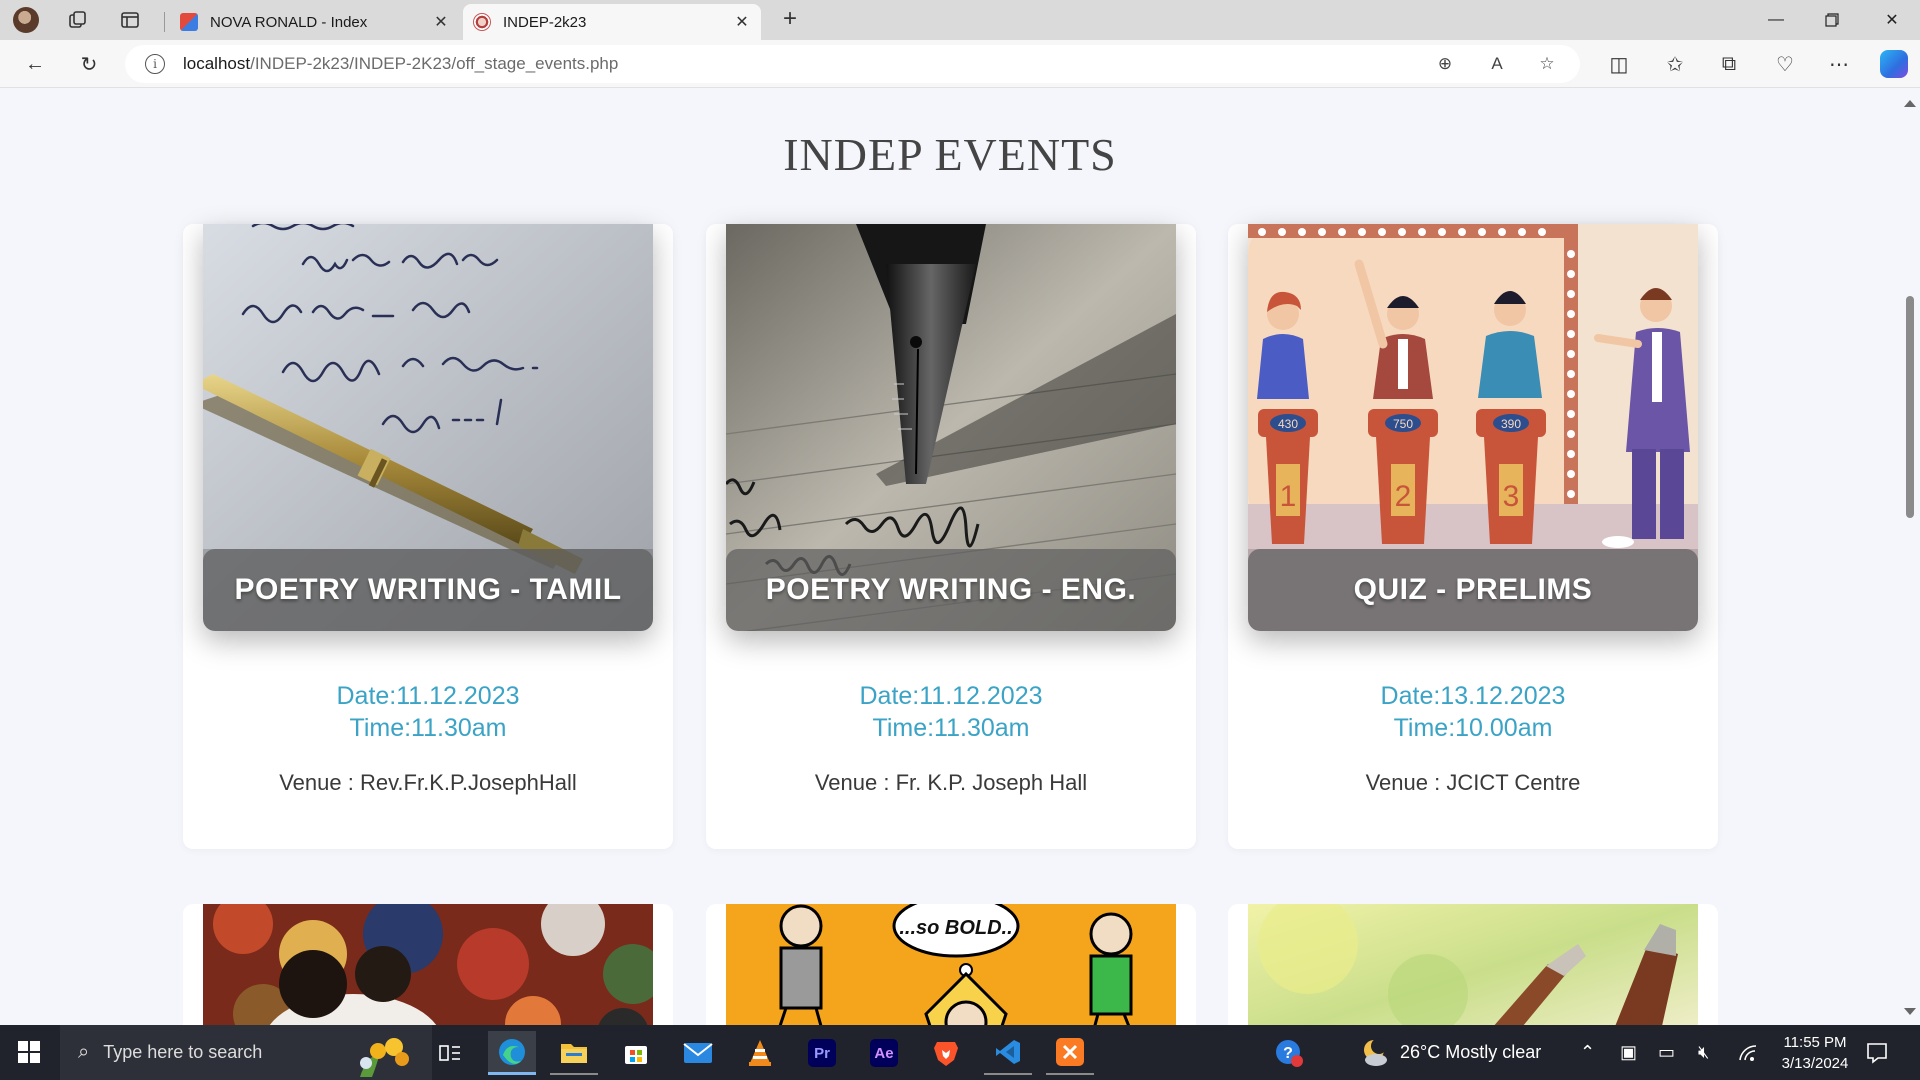 The height and width of the screenshot is (1080, 1920). What do you see at coordinates (1910, 103) in the screenshot?
I see `scroll-up-arrow-icon` at bounding box center [1910, 103].